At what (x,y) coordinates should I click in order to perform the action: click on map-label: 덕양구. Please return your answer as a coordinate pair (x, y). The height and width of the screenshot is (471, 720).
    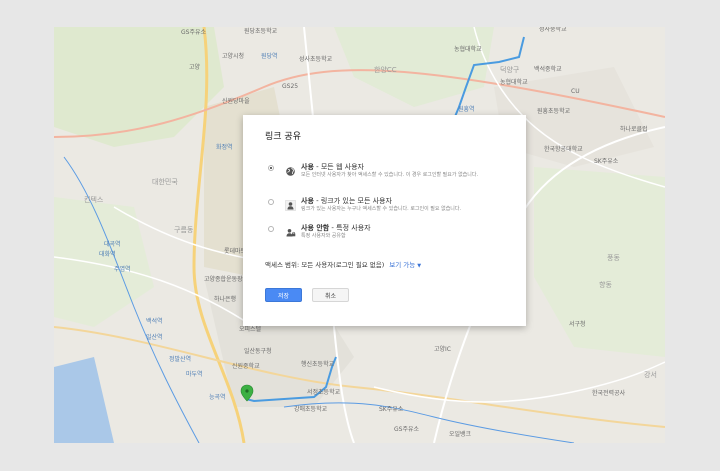
    Looking at the image, I should click on (510, 70).